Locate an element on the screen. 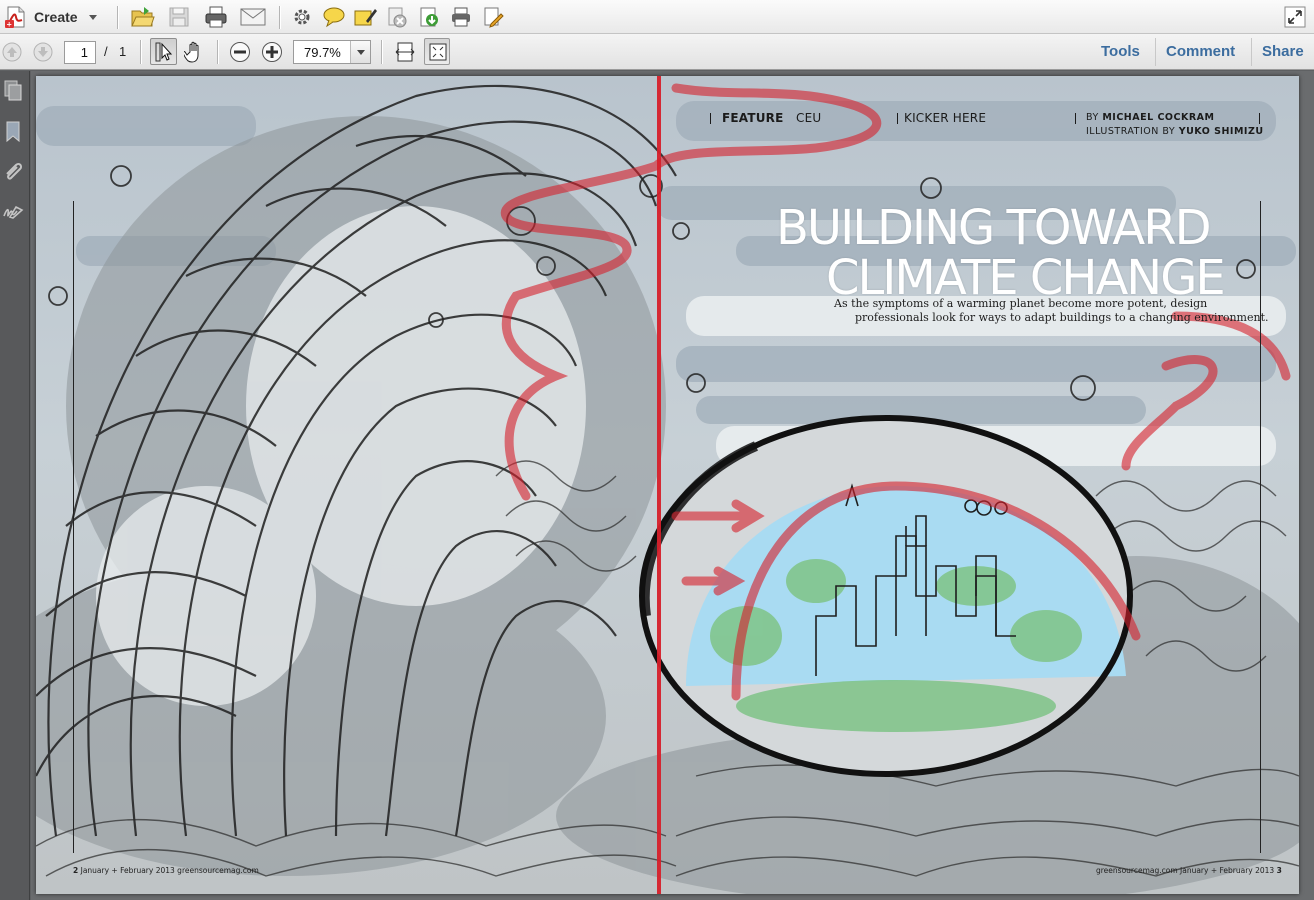 This screenshot has width=1314, height=900. ceu-label: CEU is located at coordinates (809, 118).